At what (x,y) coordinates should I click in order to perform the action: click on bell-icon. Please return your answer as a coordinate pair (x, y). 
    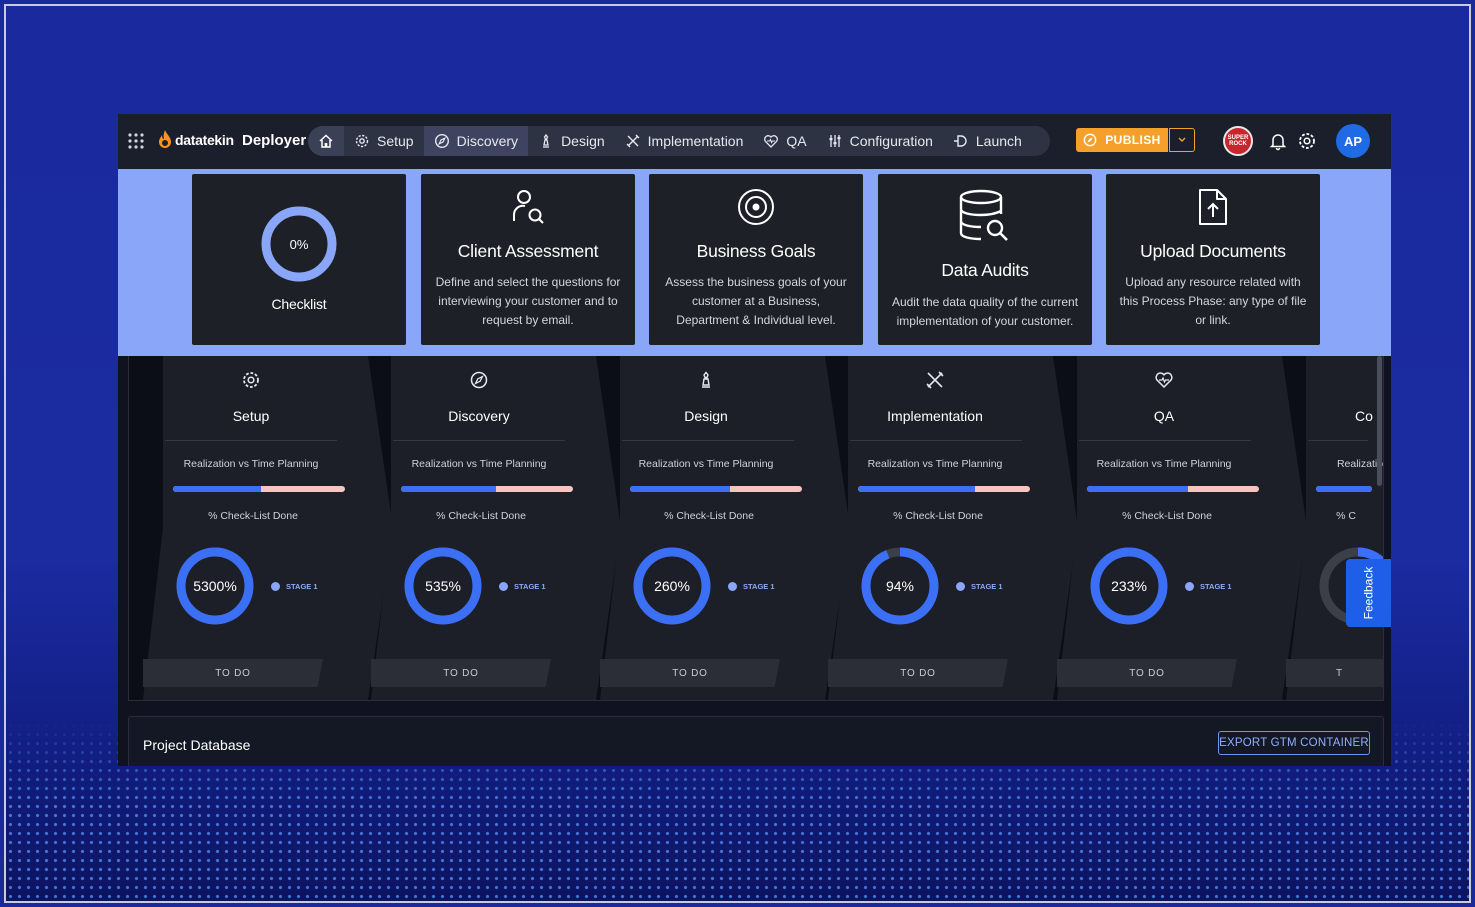
    Looking at the image, I should click on (1278, 141).